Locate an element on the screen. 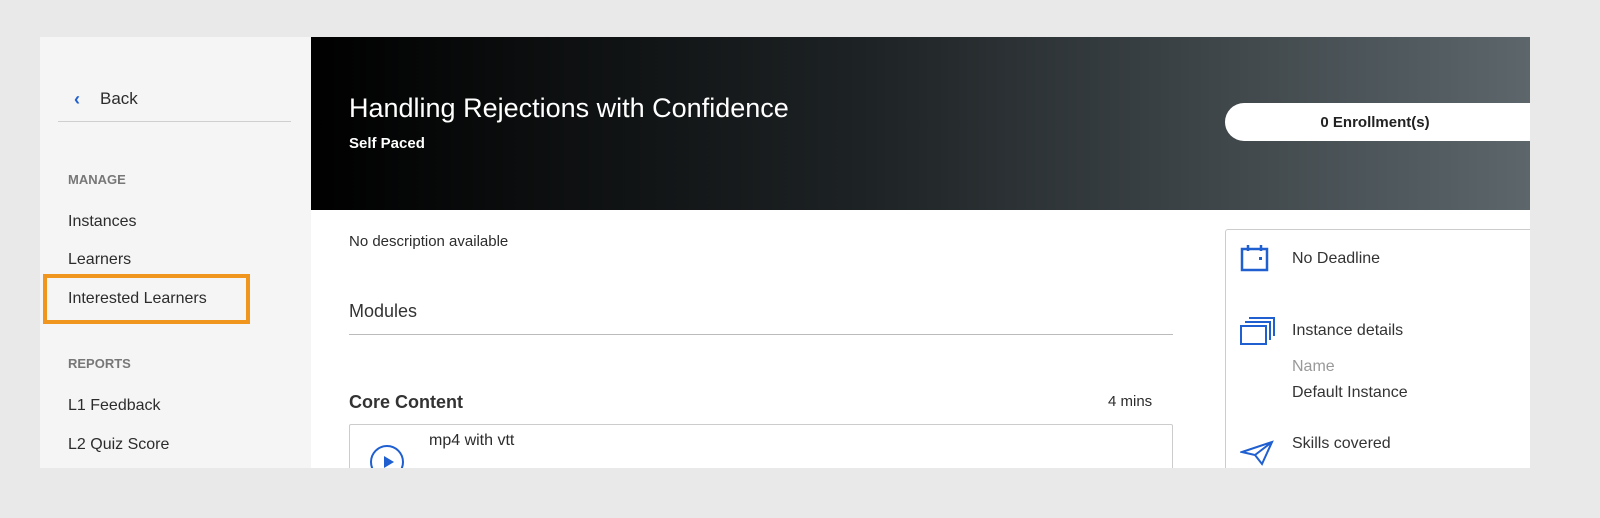 The height and width of the screenshot is (518, 1600). enrollments-button: 0 Enrollment(s) is located at coordinates (1377, 122).